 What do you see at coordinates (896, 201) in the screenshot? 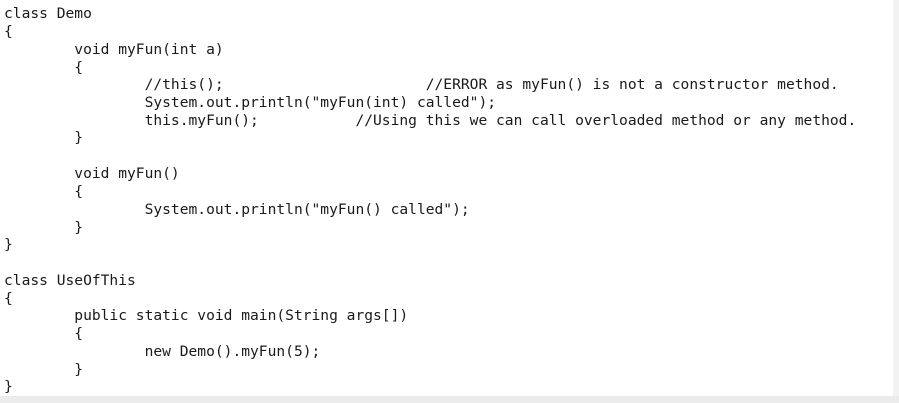
I see `vertical-scrollbar` at bounding box center [896, 201].